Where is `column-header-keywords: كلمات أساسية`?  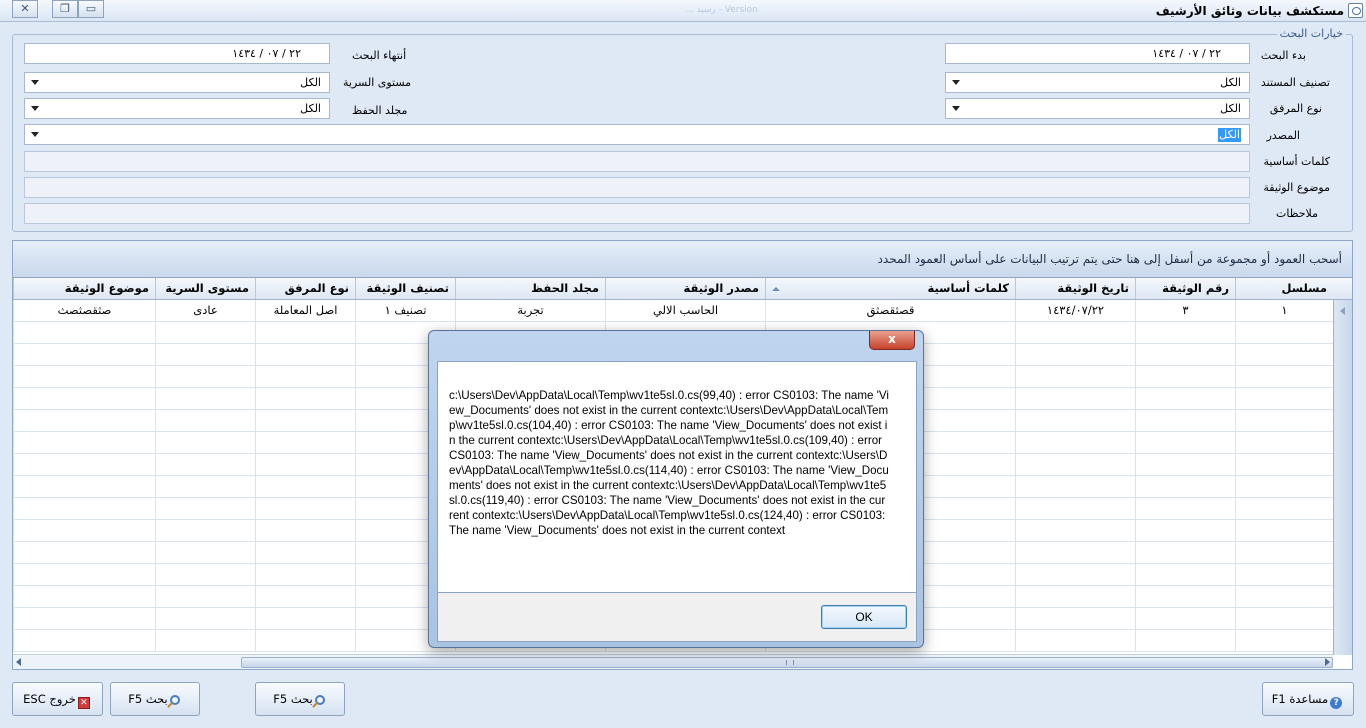
column-header-keywords: كلمات أساسية is located at coordinates (890, 288).